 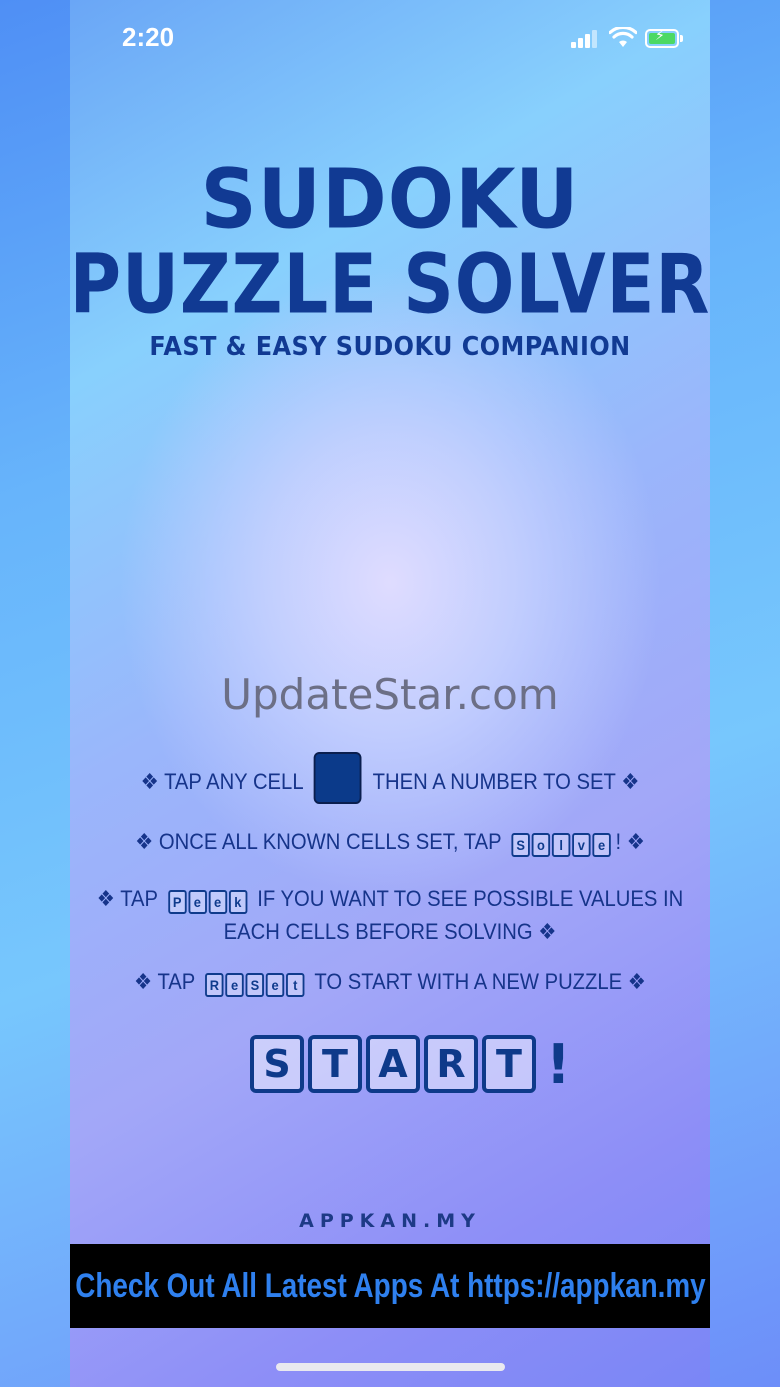 I want to click on subtitle: FAST & EASY SUDOKU COMPANION, so click(x=390, y=347).